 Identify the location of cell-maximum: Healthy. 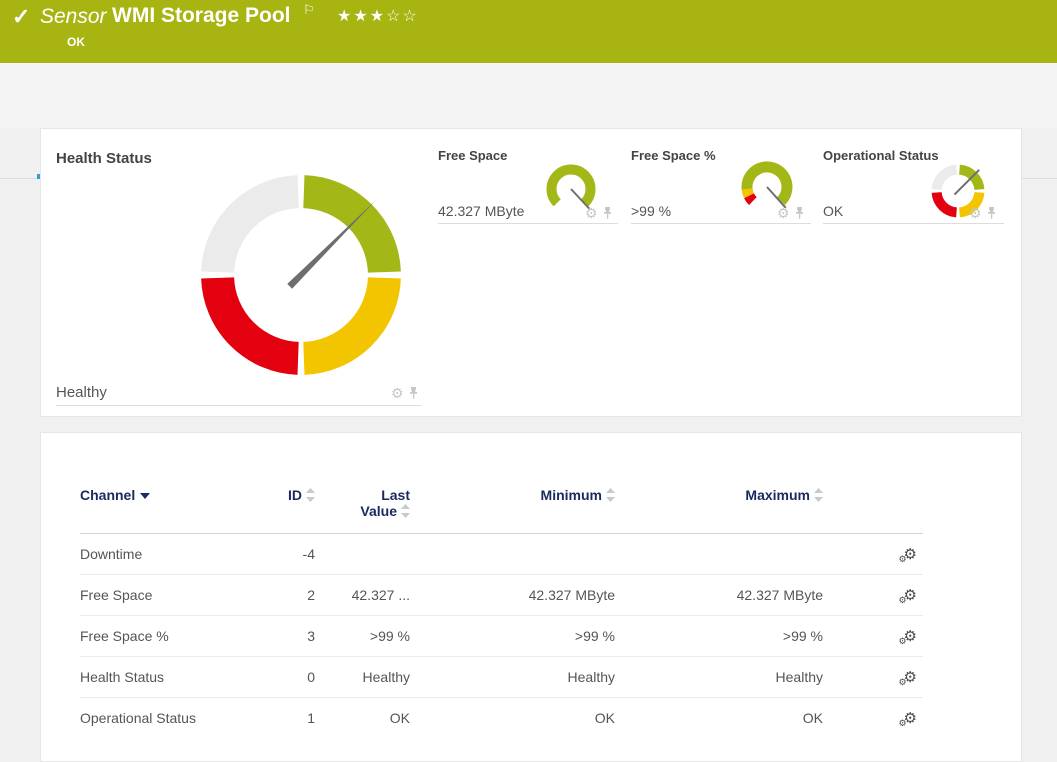
(719, 676).